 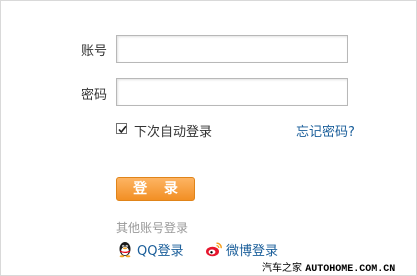 What do you see at coordinates (284, 268) in the screenshot?
I see `watermark-cn: 汽车之家` at bounding box center [284, 268].